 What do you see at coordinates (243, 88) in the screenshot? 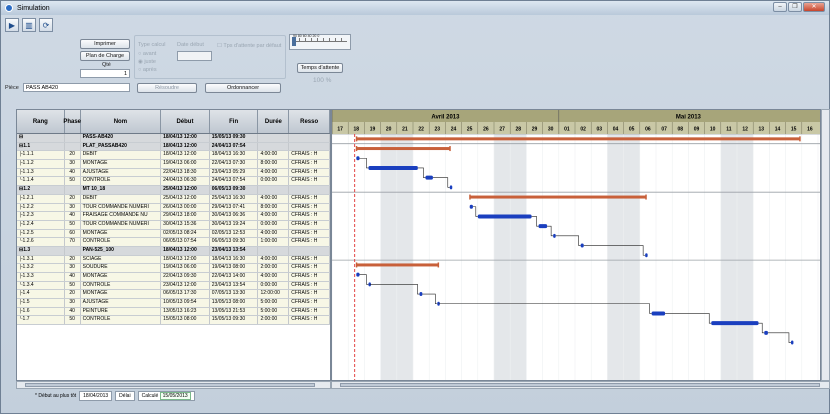
I see `ordonnancer-button: Ordonnancer` at bounding box center [243, 88].